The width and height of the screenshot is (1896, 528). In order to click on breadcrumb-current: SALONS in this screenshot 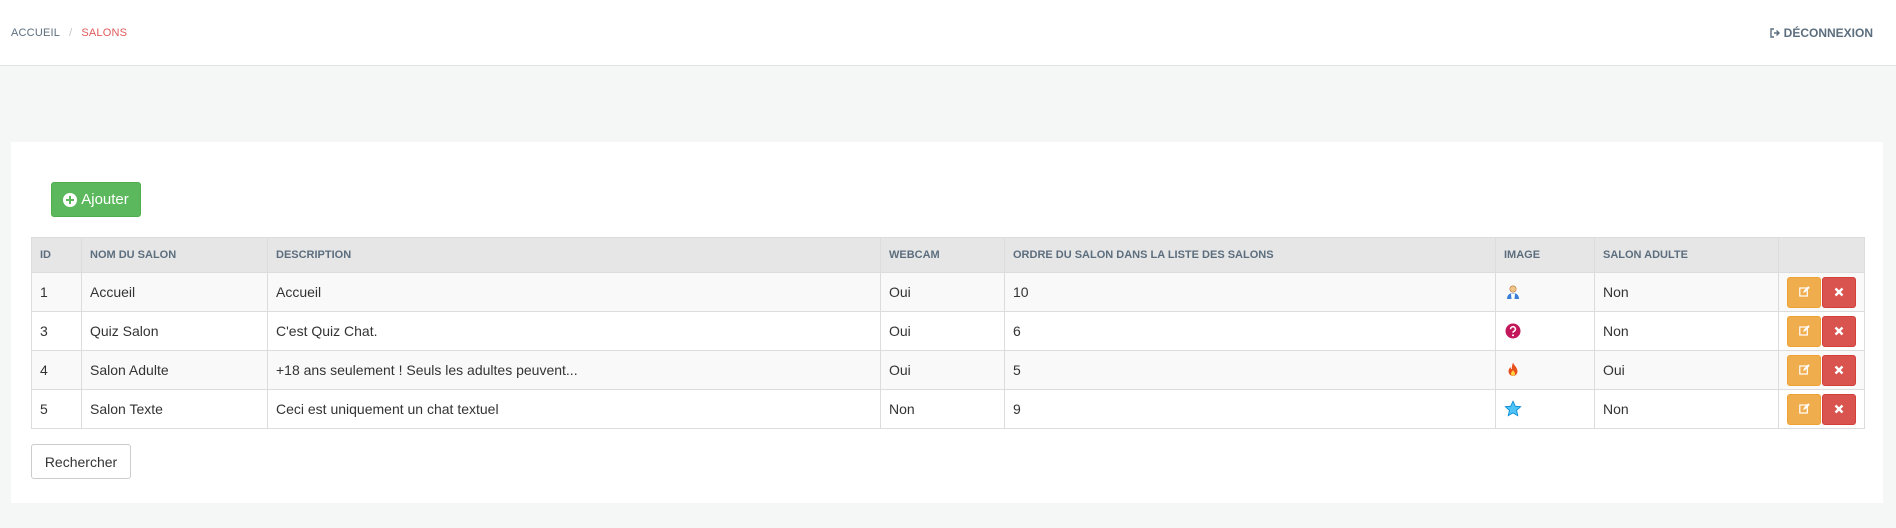, I will do `click(104, 33)`.